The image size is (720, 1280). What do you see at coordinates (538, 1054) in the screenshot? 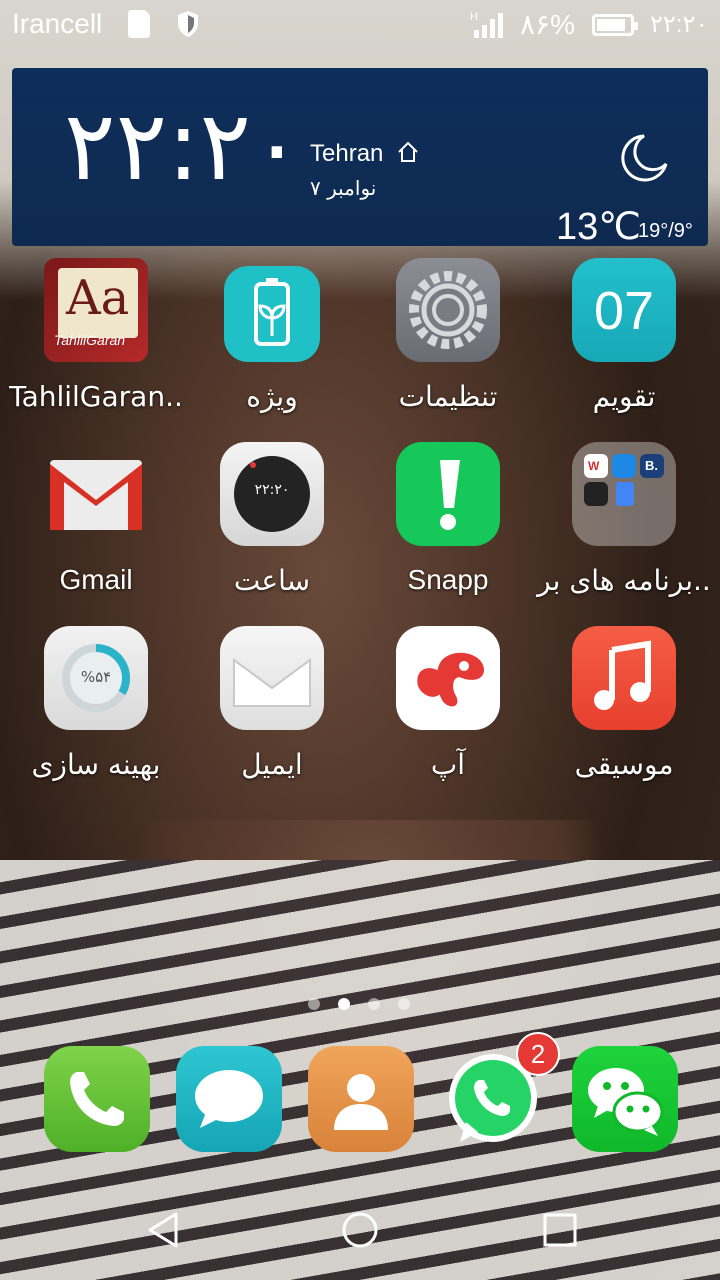
I see `notification-badge: 2` at bounding box center [538, 1054].